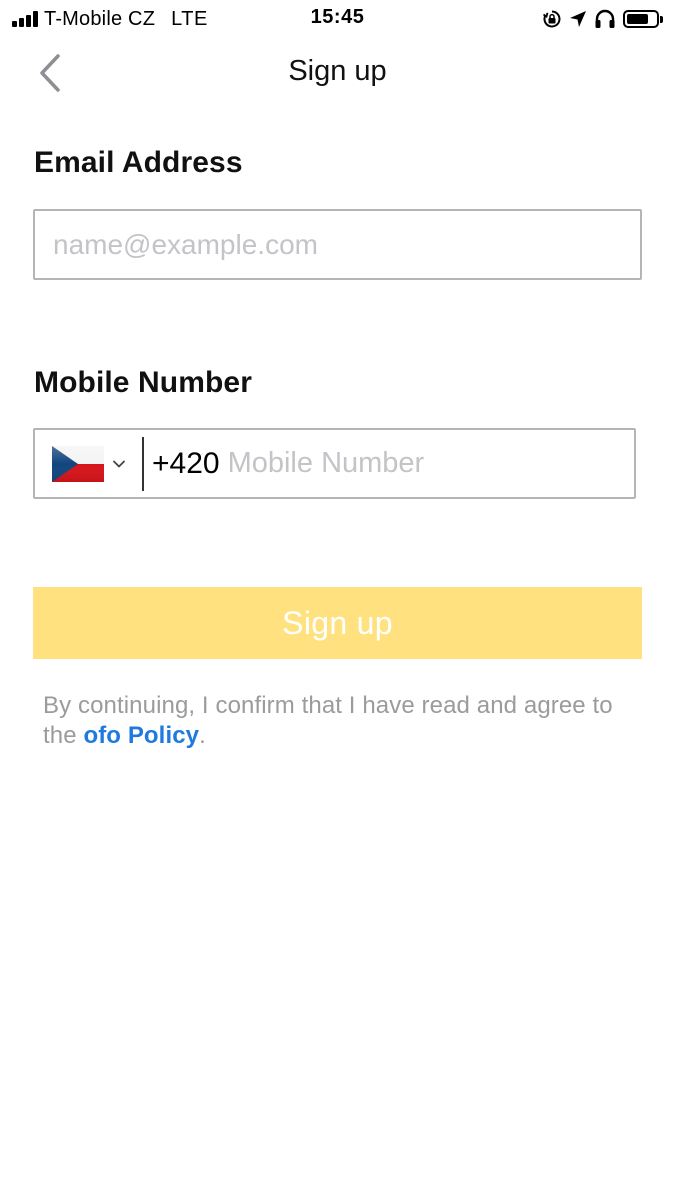  I want to click on country-code-picker, so click(88, 463).